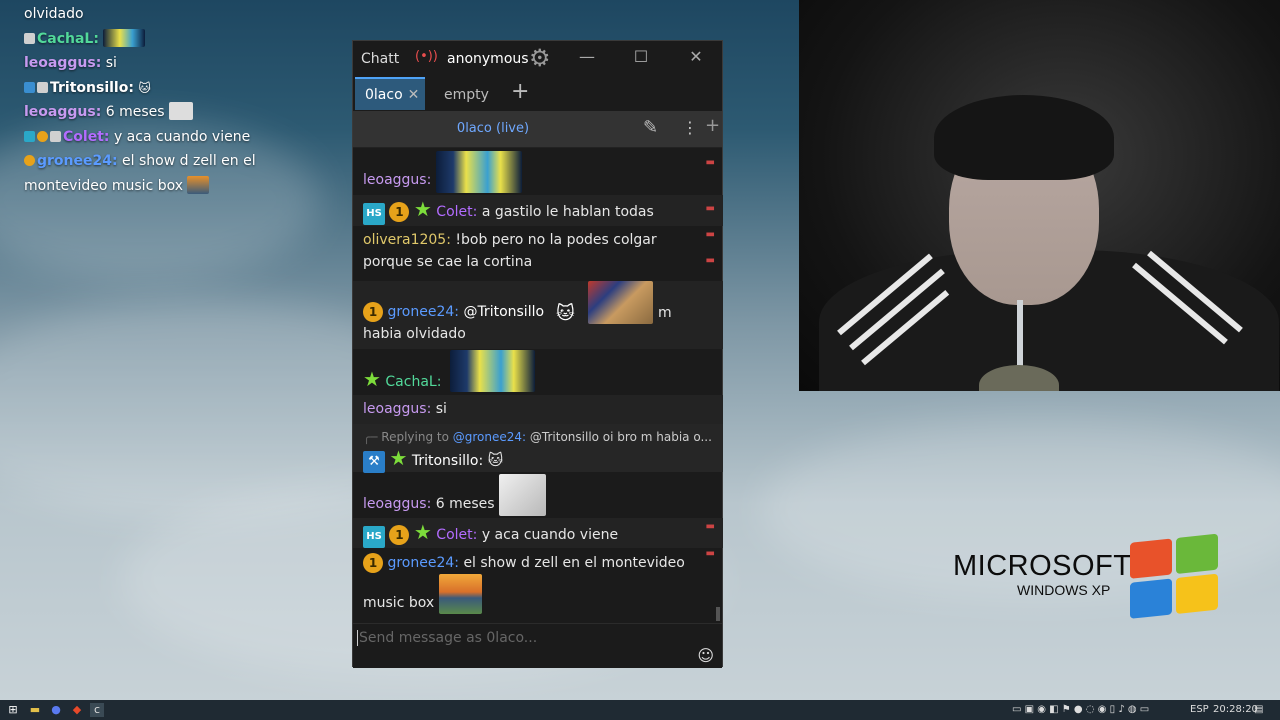 The image size is (1280, 720). Describe the element at coordinates (705, 655) in the screenshot. I see `emoji-picker-icon: ☺` at that location.